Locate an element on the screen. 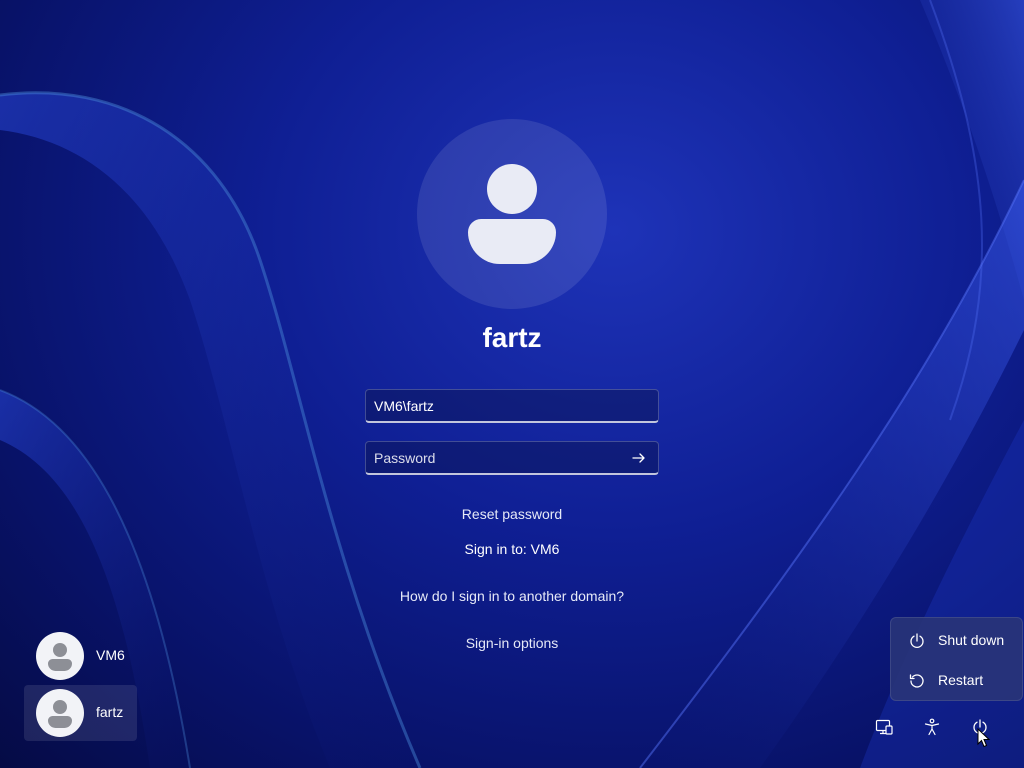 The width and height of the screenshot is (1024, 768). accessibility-button is located at coordinates (932, 727).